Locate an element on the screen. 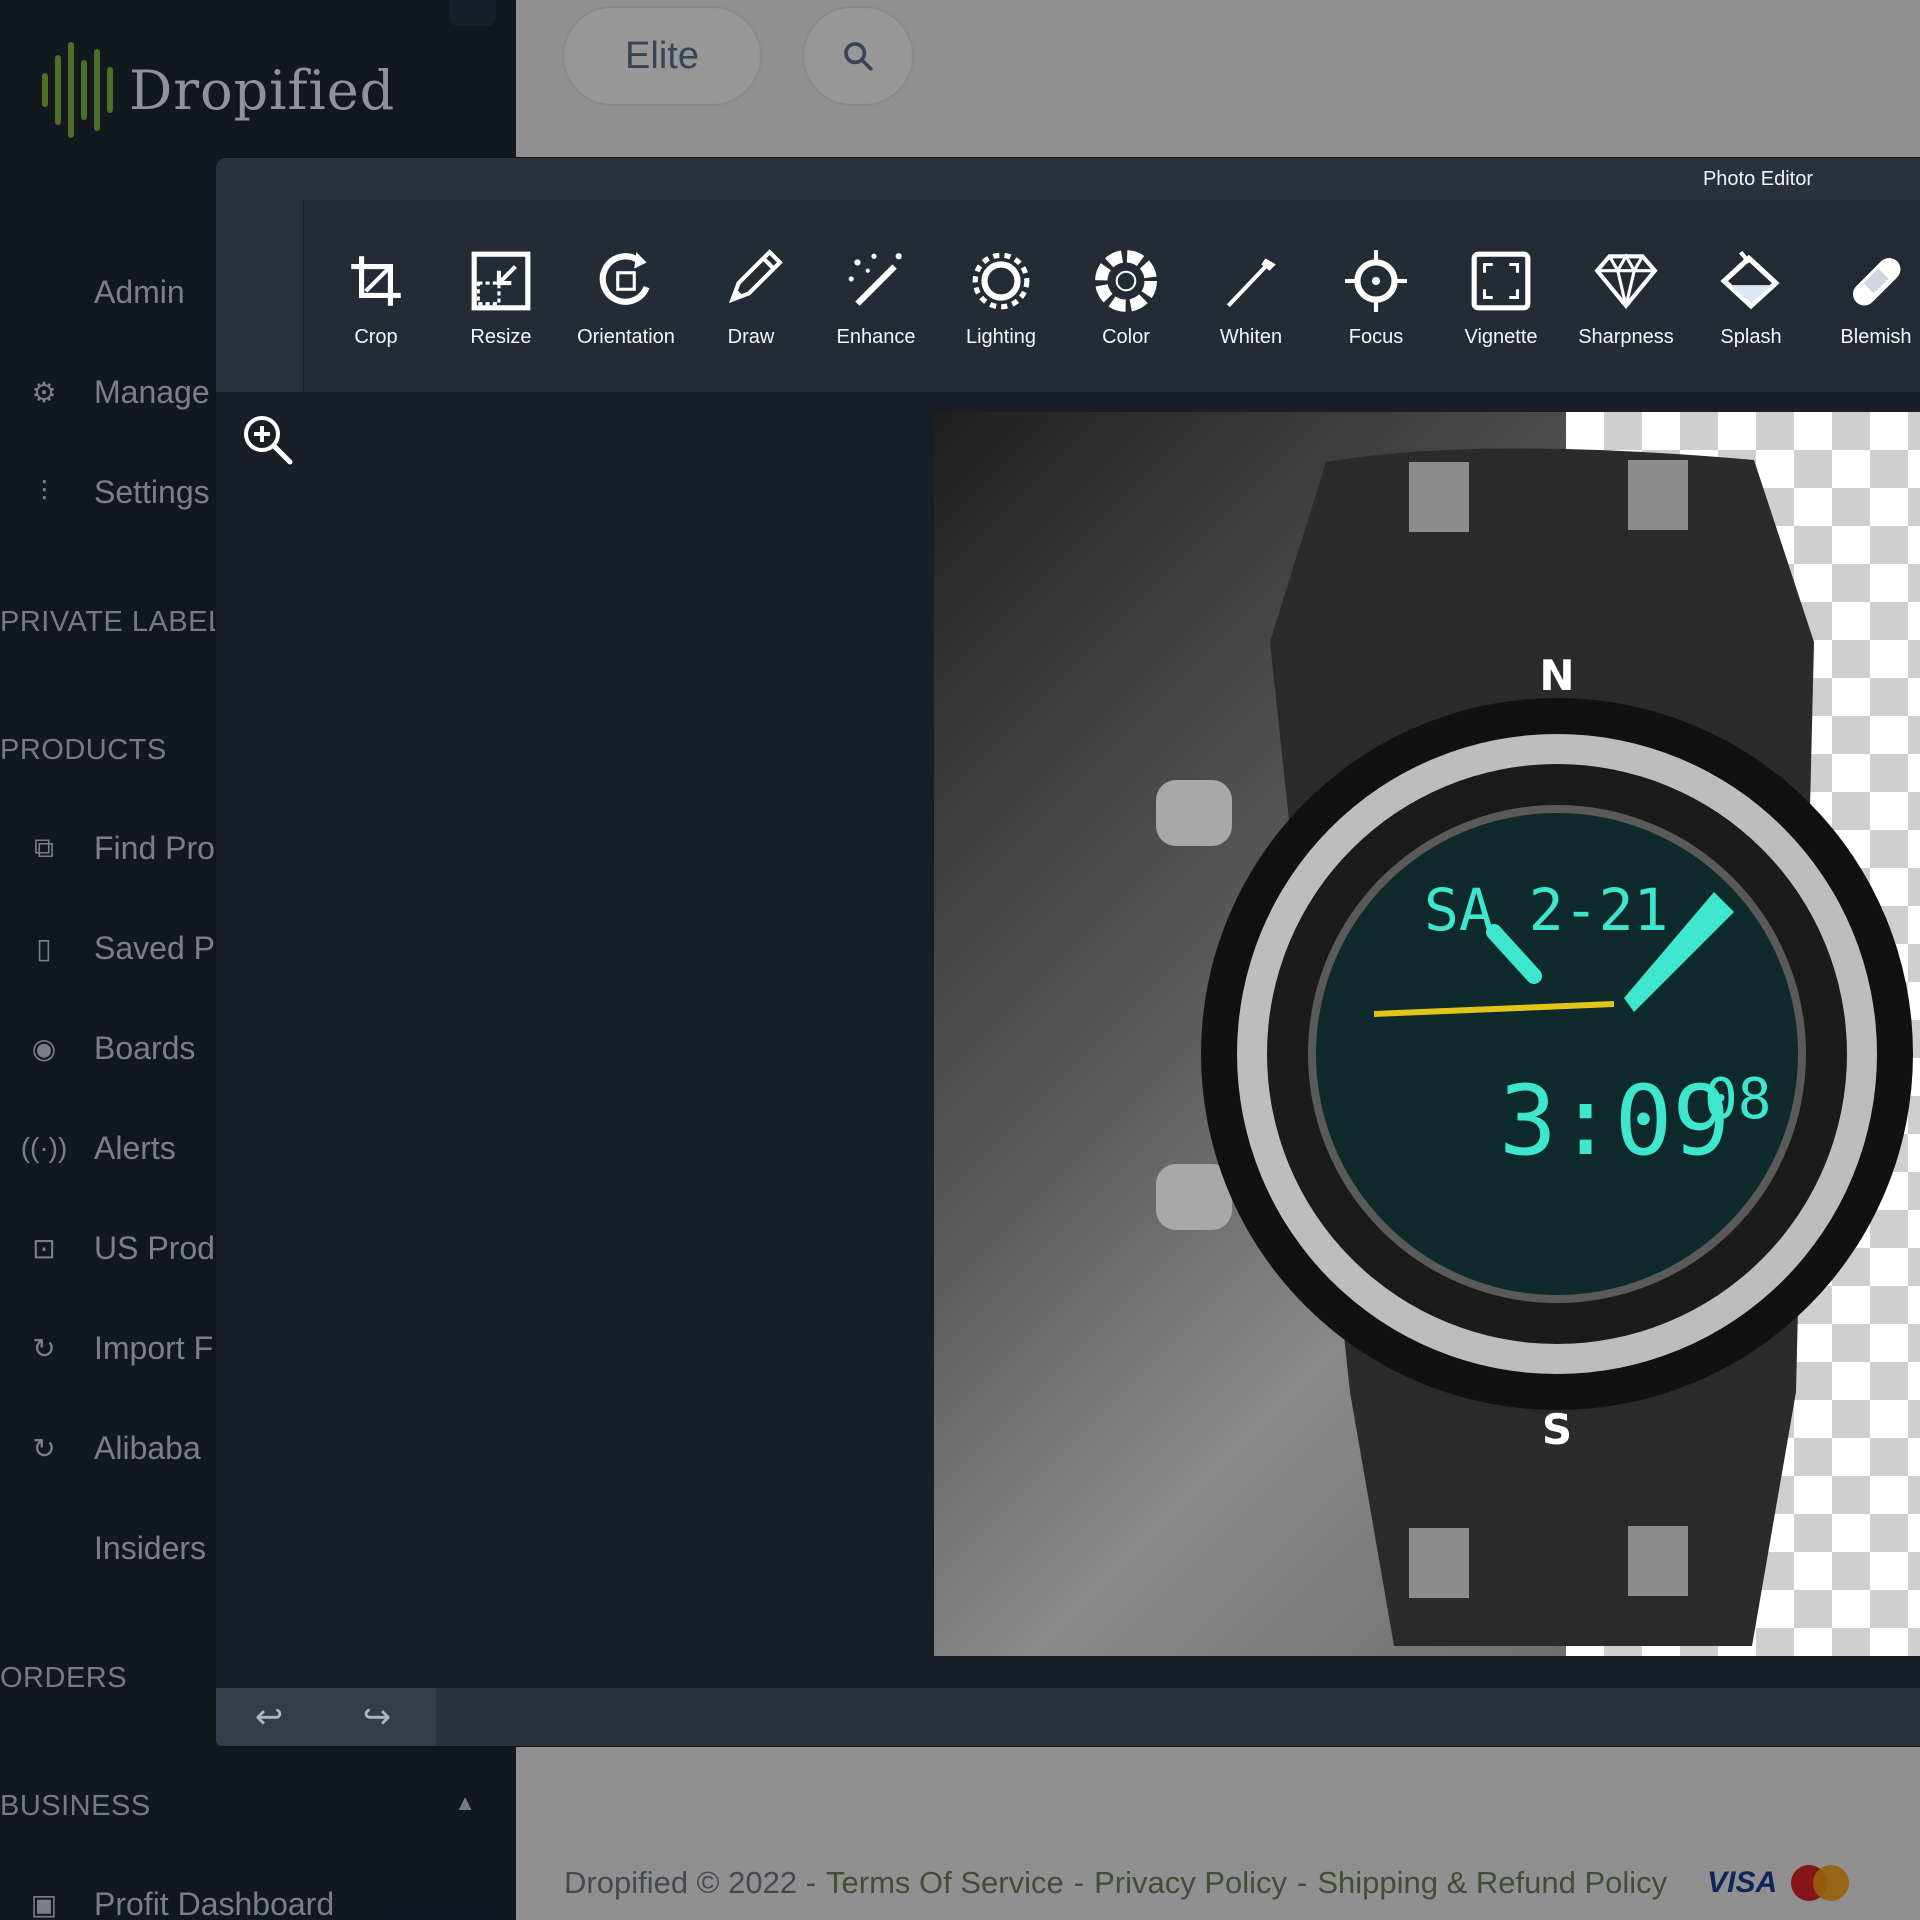 This screenshot has height=1920, width=1920. tool-label: Enhance is located at coordinates (876, 337).